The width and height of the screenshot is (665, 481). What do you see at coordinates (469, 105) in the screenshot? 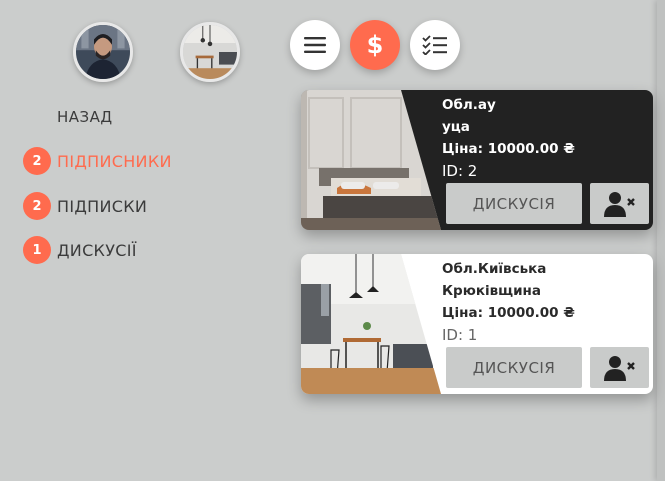
I see `listing-region: Обл.ау` at bounding box center [469, 105].